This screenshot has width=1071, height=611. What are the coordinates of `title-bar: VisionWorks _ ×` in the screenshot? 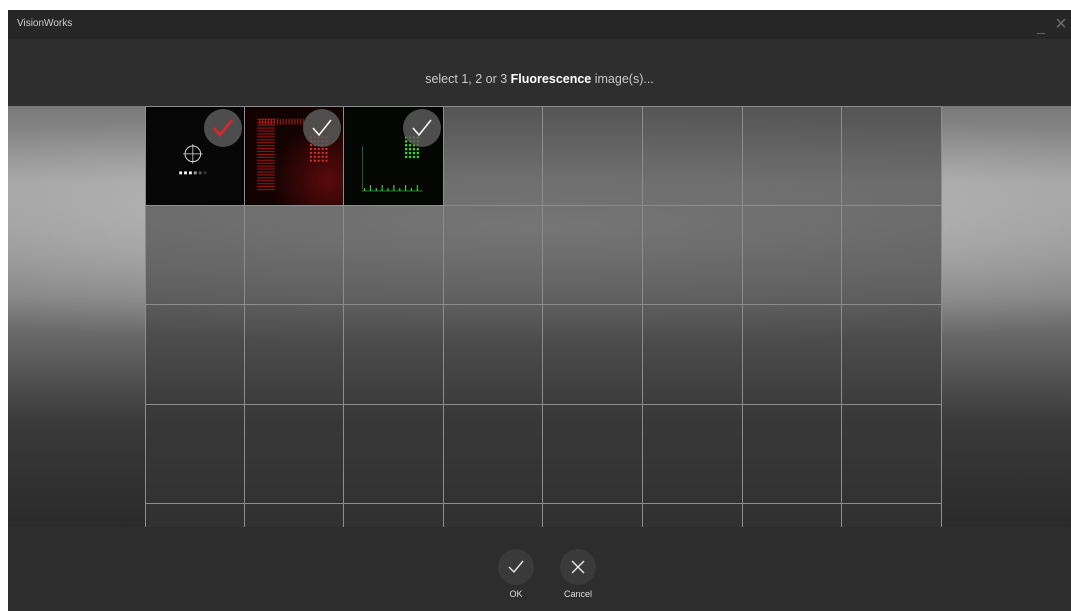 It's located at (539, 24).